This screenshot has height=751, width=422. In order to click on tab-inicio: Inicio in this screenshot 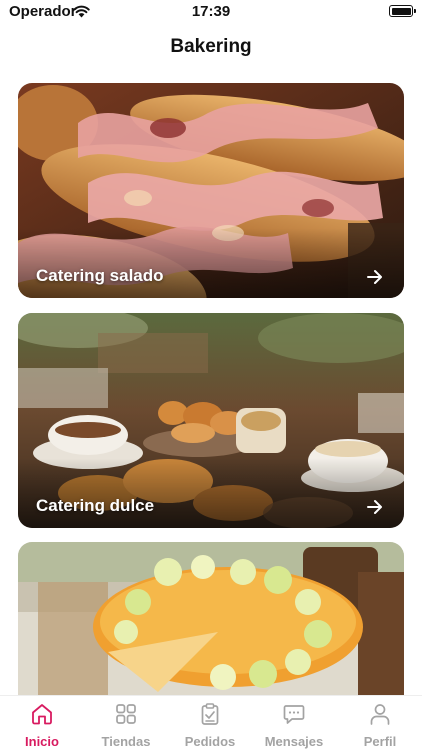, I will do `click(42, 723)`.